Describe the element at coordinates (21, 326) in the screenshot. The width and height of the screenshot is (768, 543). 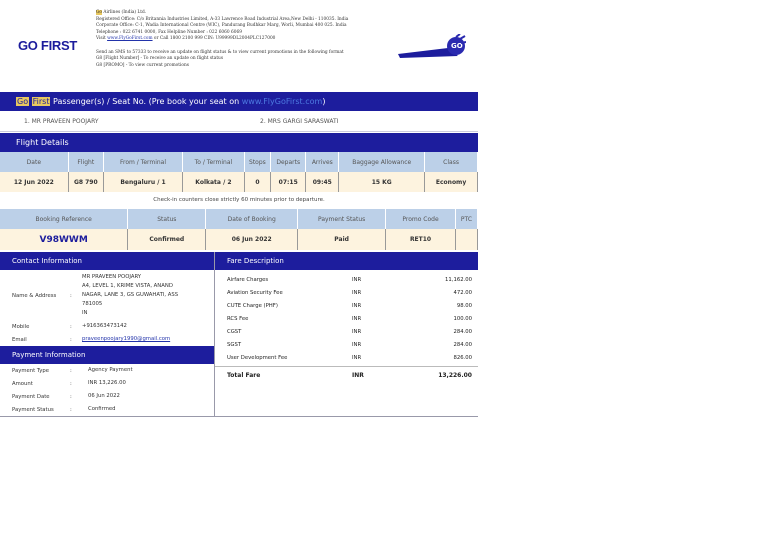
I see `label: Mobile` at that location.